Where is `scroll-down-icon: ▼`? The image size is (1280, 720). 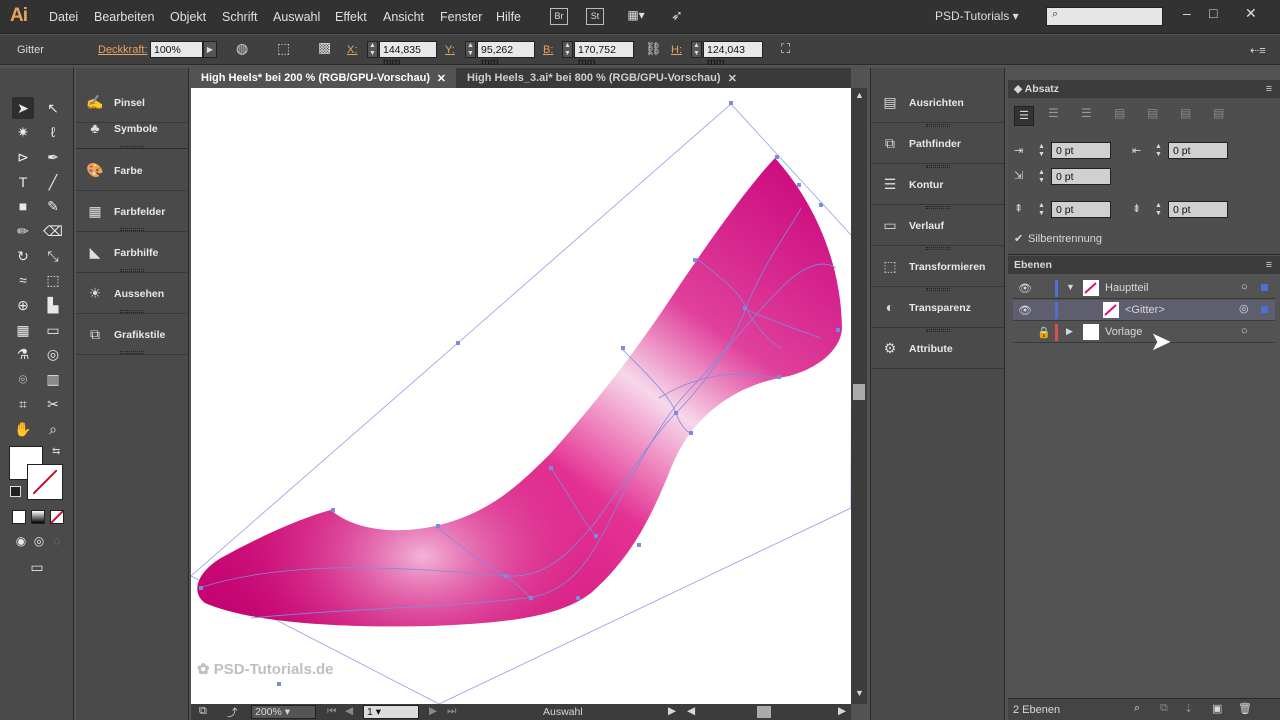 scroll-down-icon: ▼ is located at coordinates (859, 693).